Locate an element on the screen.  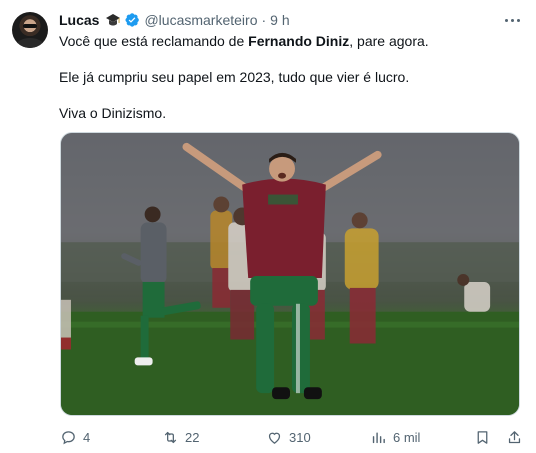
share-icon is located at coordinates (514, 436).